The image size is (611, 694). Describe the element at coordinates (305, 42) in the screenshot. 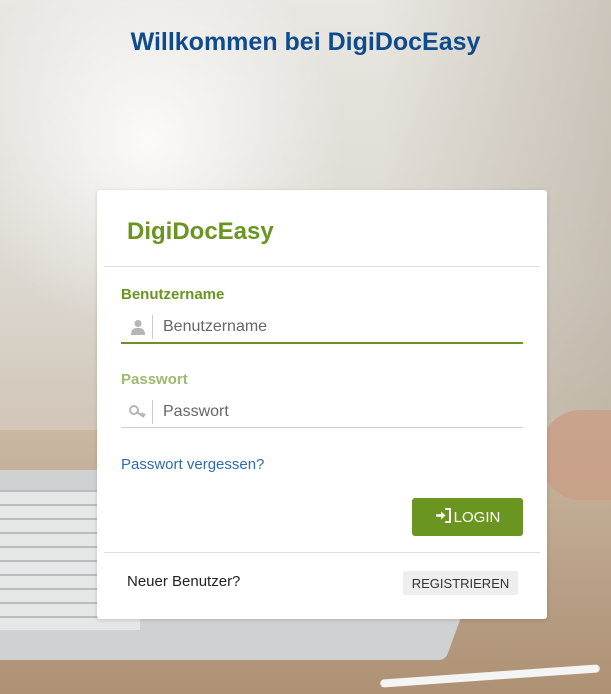

I see `page-title: Willkommen bei DigiDocEasy` at that location.